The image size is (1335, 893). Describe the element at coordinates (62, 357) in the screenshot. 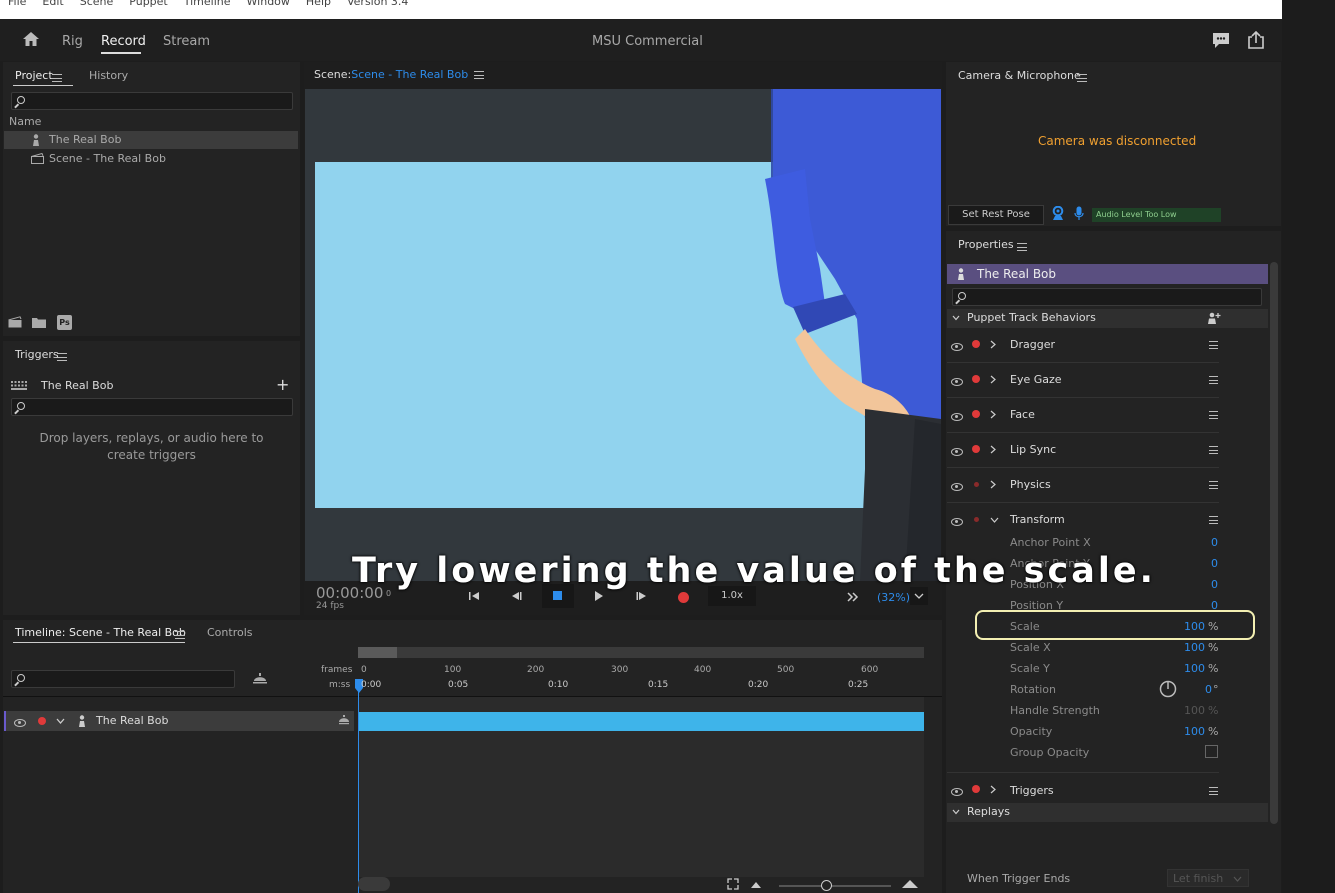

I see `triggers-menu-icon` at that location.